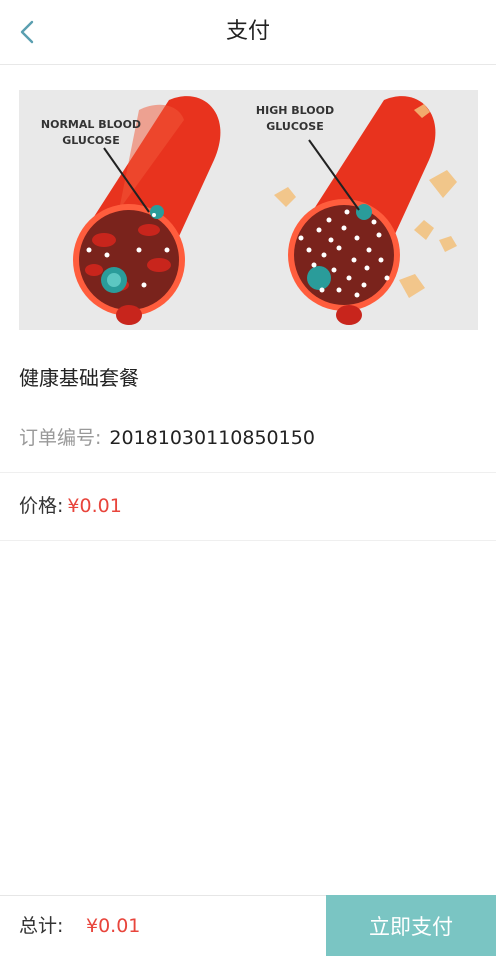  I want to click on total-value: ¥0.01, so click(113, 926).